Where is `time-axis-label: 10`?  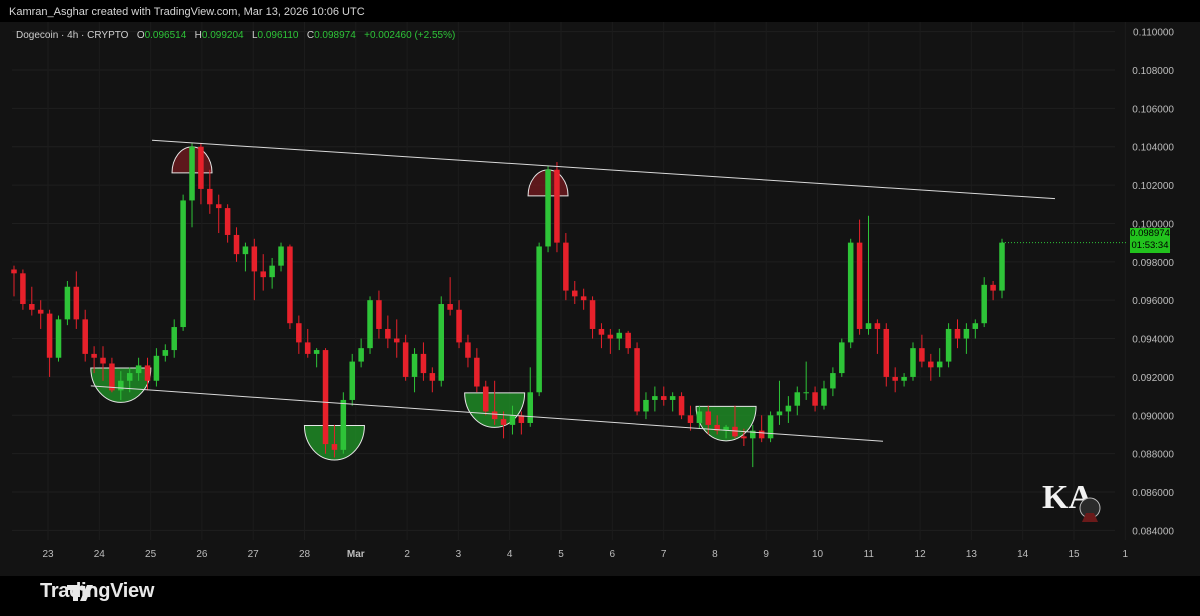
time-axis-label: 10 is located at coordinates (818, 554).